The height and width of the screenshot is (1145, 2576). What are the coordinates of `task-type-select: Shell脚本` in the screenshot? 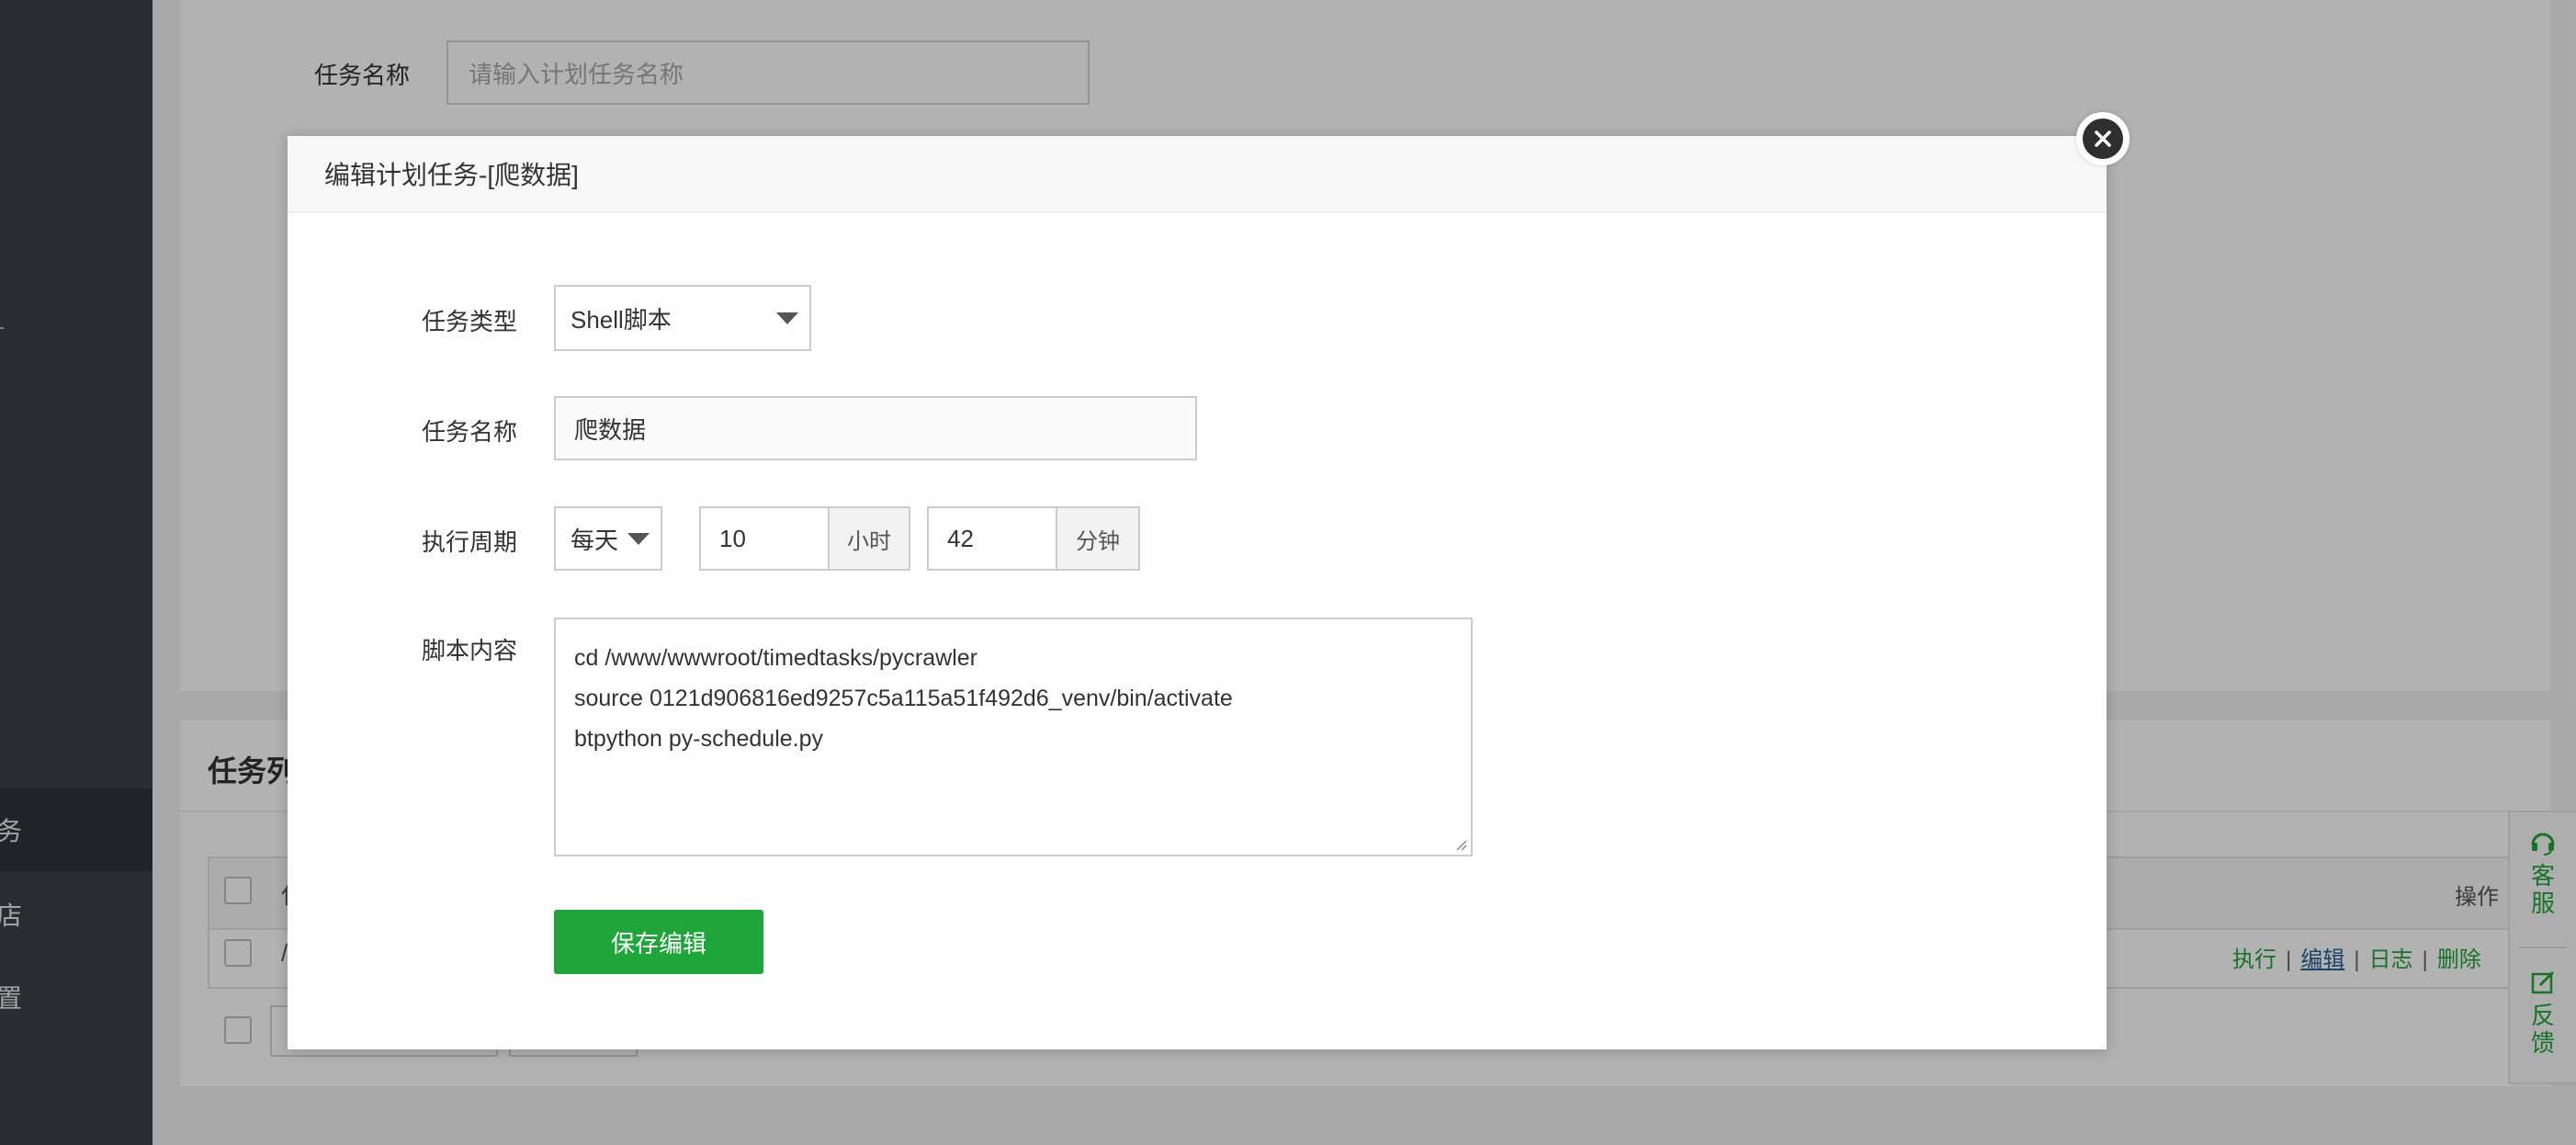 It's located at (682, 318).